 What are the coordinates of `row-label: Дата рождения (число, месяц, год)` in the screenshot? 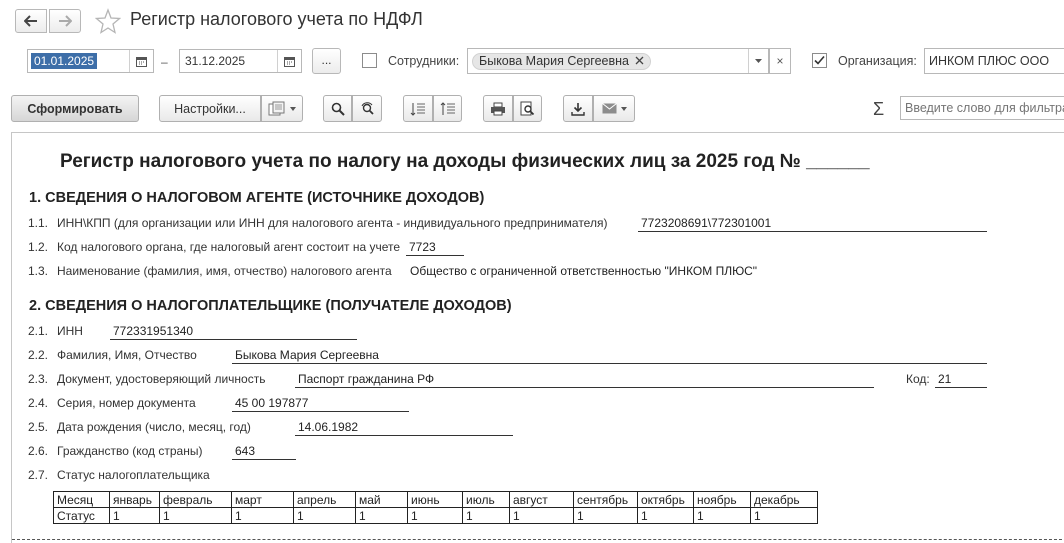 It's located at (154, 427).